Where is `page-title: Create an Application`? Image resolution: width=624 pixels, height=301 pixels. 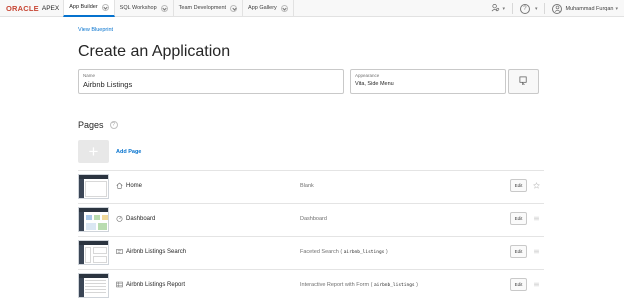 page-title: Create an Application is located at coordinates (154, 51).